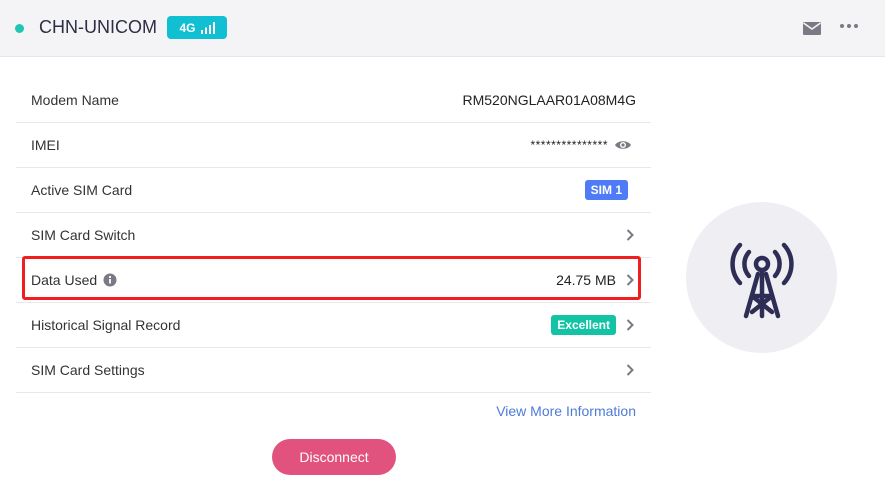 The height and width of the screenshot is (492, 885). I want to click on row-sim-card-switch: SIM Card Switch, so click(333, 235).